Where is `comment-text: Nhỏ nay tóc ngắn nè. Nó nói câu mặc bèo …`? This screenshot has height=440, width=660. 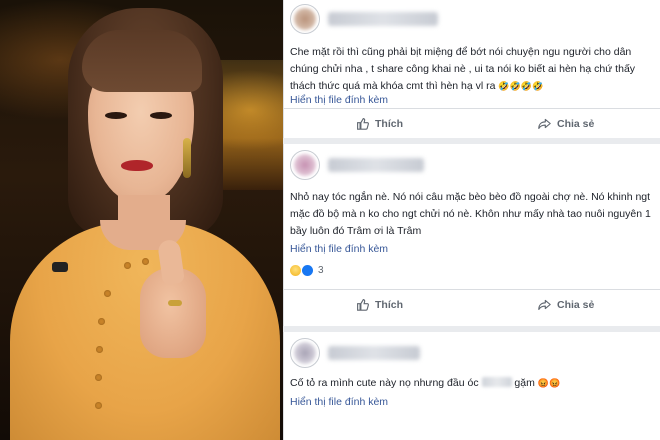
comment-text: Nhỏ nay tóc ngắn nè. Nó nói câu mặc bèo … is located at coordinates (471, 214).